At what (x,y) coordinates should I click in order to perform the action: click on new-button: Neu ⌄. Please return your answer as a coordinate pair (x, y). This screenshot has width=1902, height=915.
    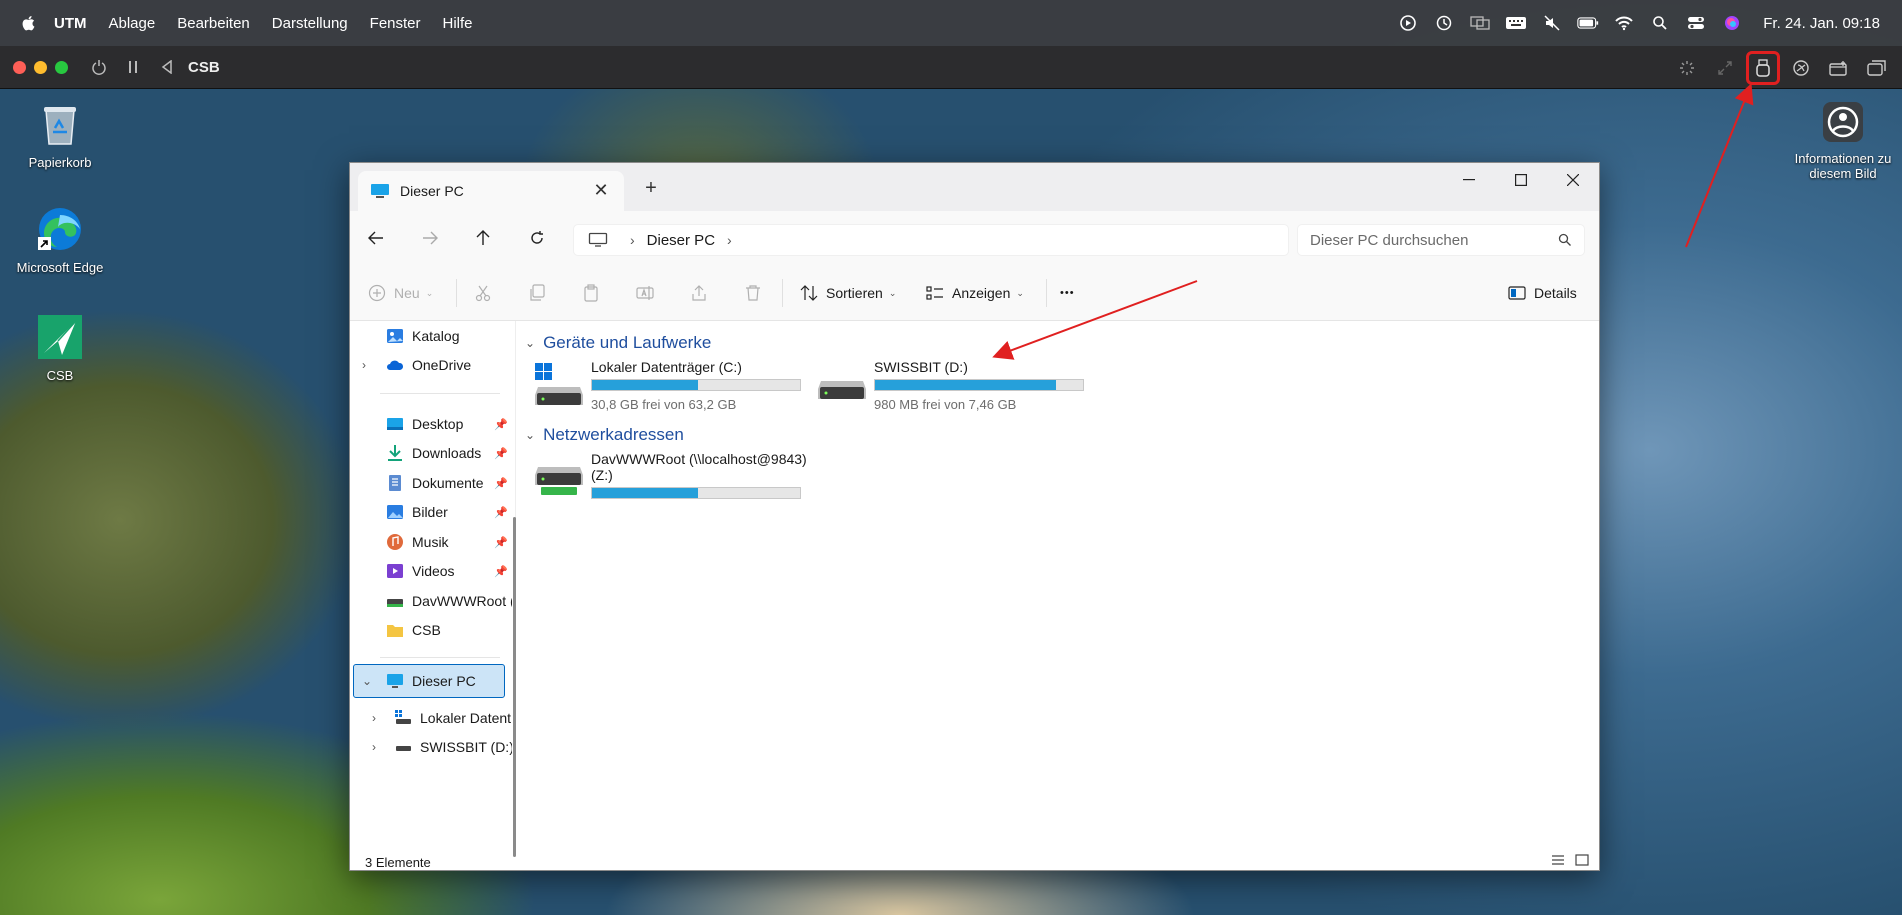
    Looking at the image, I should click on (400, 293).